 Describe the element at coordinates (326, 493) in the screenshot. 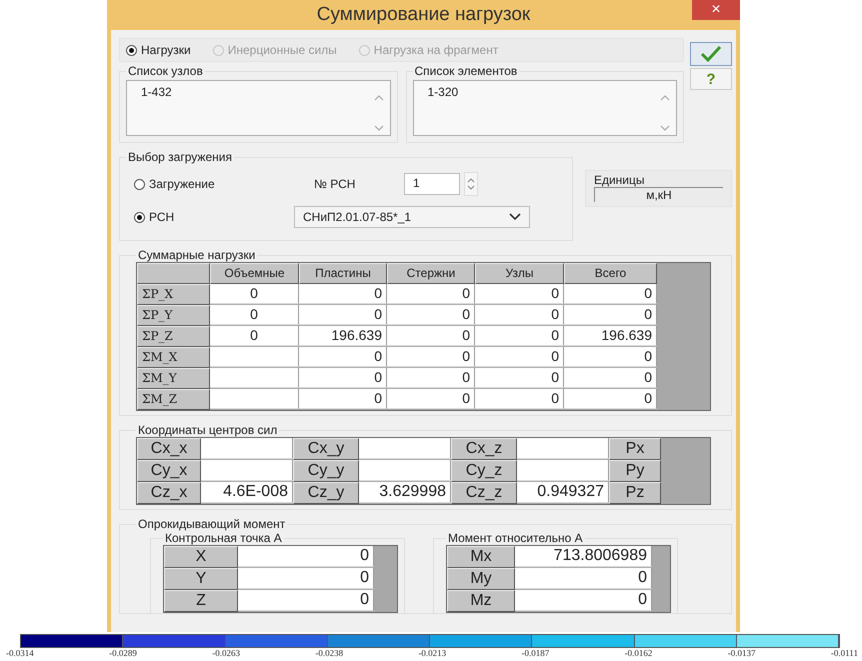

I see `row-header: Cz_y` at that location.